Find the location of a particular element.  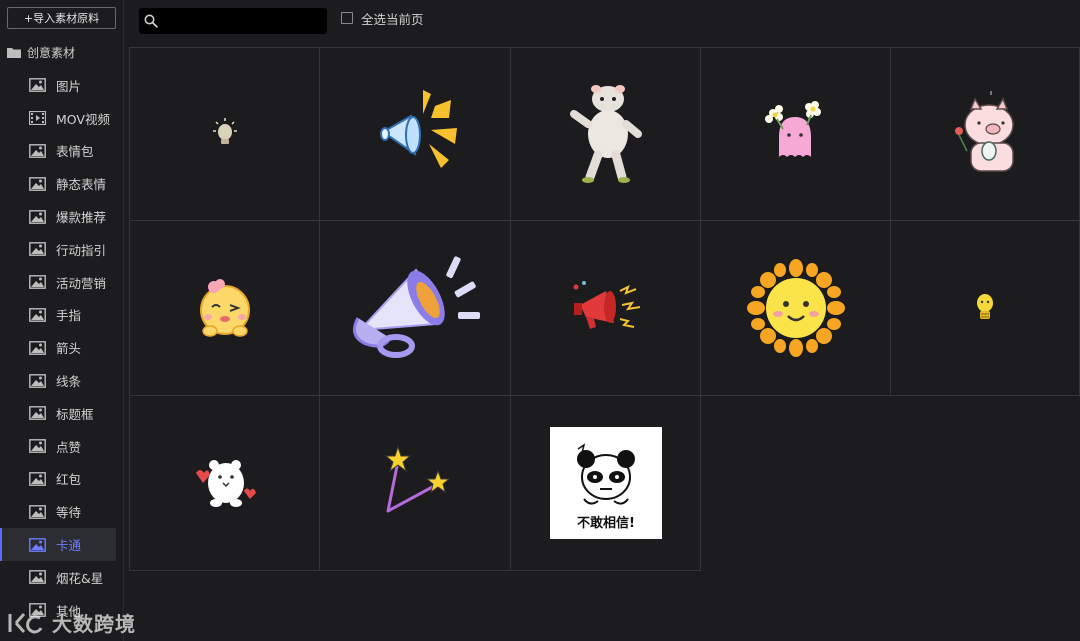

pig-sticker is located at coordinates (984, 131).